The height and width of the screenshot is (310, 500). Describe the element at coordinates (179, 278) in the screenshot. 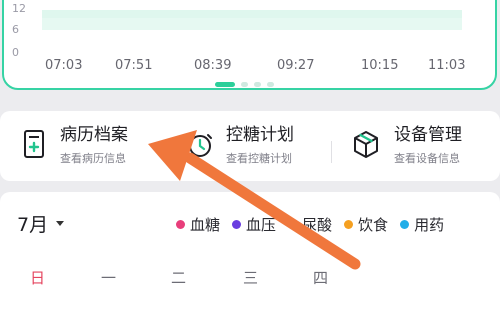

I see `weekday-tuesday: 二` at that location.